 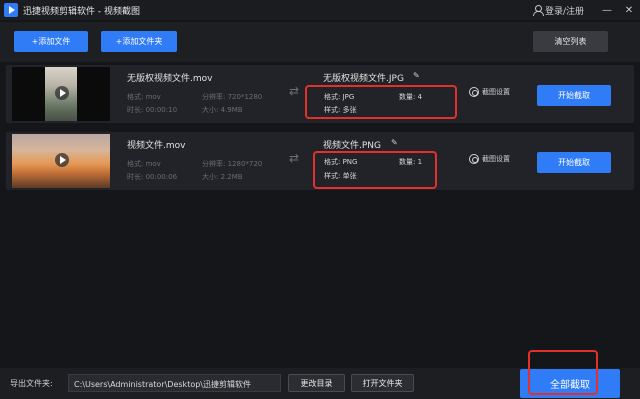 What do you see at coordinates (31, 383) in the screenshot?
I see `export-folder-label: 导出文件夹:` at bounding box center [31, 383].